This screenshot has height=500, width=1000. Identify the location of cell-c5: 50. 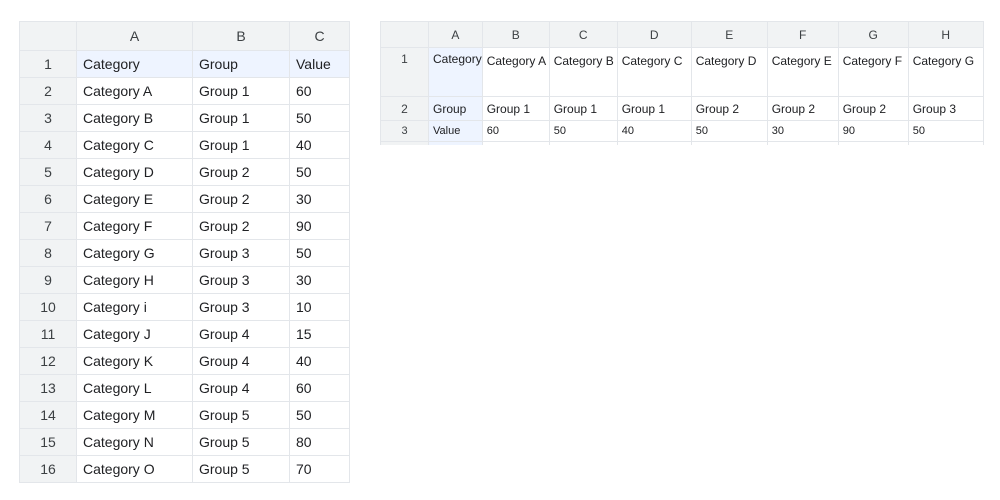
(319, 172).